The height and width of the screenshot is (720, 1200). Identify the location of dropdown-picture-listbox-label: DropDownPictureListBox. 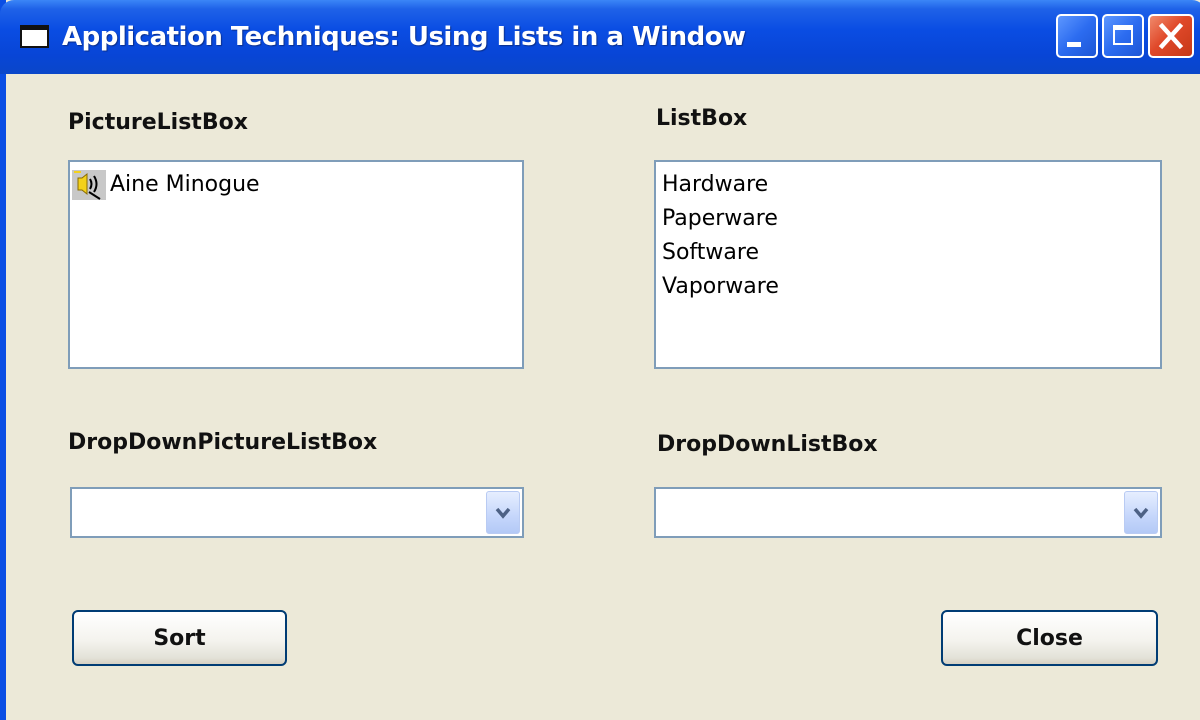
(223, 442).